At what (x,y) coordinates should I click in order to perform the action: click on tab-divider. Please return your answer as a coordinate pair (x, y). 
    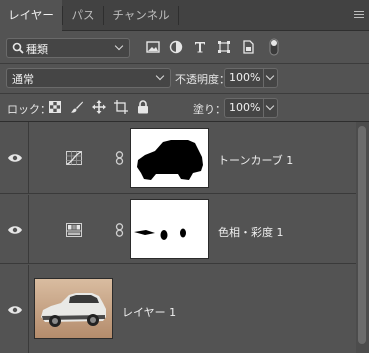
    Looking at the image, I should click on (178, 15).